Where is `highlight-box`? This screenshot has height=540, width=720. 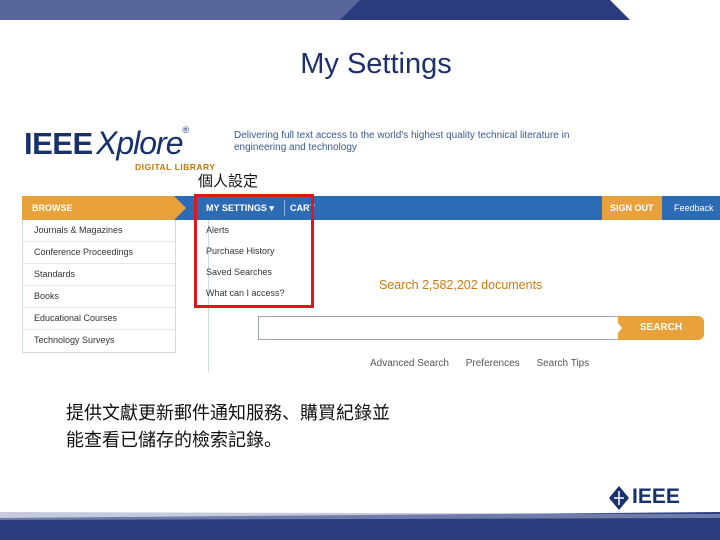 highlight-box is located at coordinates (254, 251).